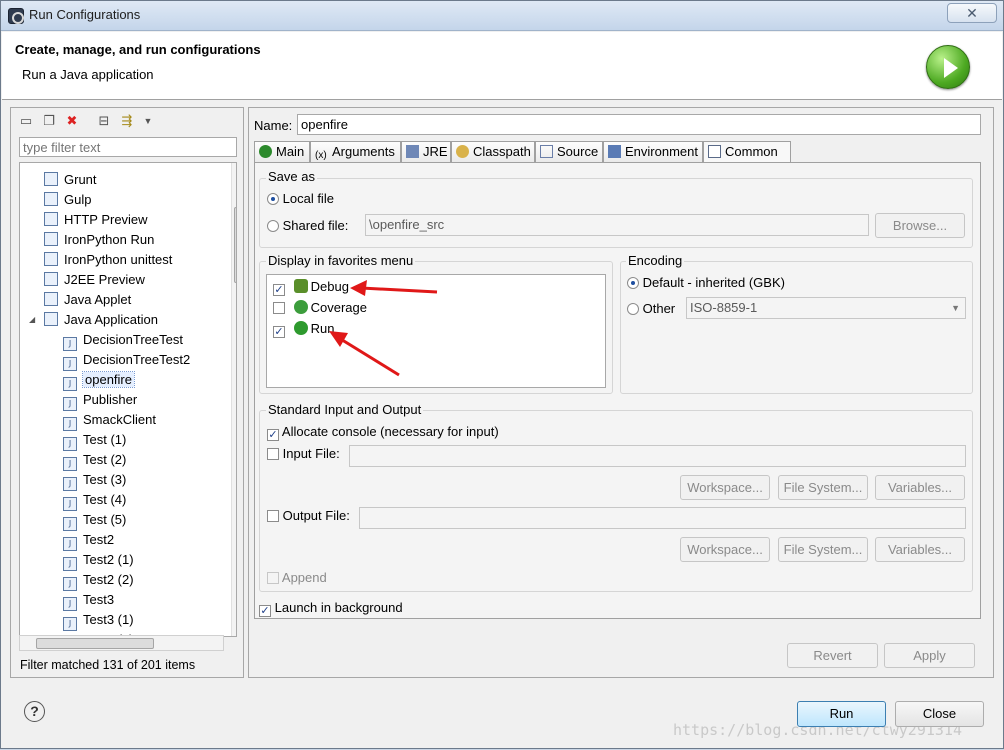 This screenshot has width=1004, height=750. Describe the element at coordinates (939, 714) in the screenshot. I see `close-button: Close` at that location.